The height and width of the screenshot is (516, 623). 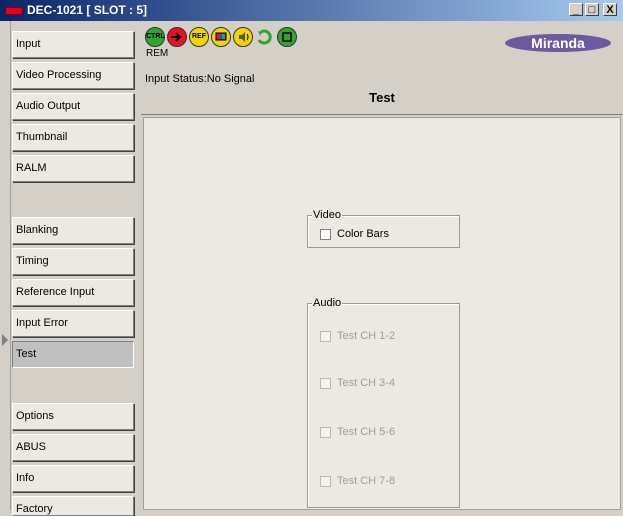 I want to click on status-icon-bar: CTRL REF REM Miranda, so click(x=382, y=46).